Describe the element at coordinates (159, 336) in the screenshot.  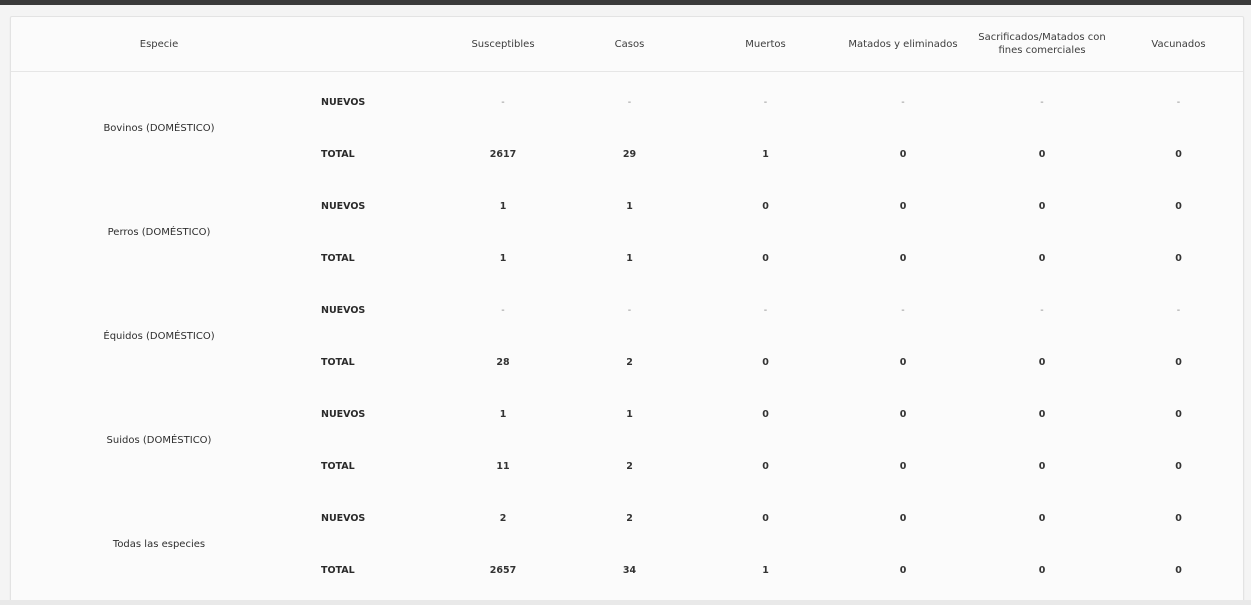
I see `species-name: Équidos (DOMÉSTICO)` at that location.